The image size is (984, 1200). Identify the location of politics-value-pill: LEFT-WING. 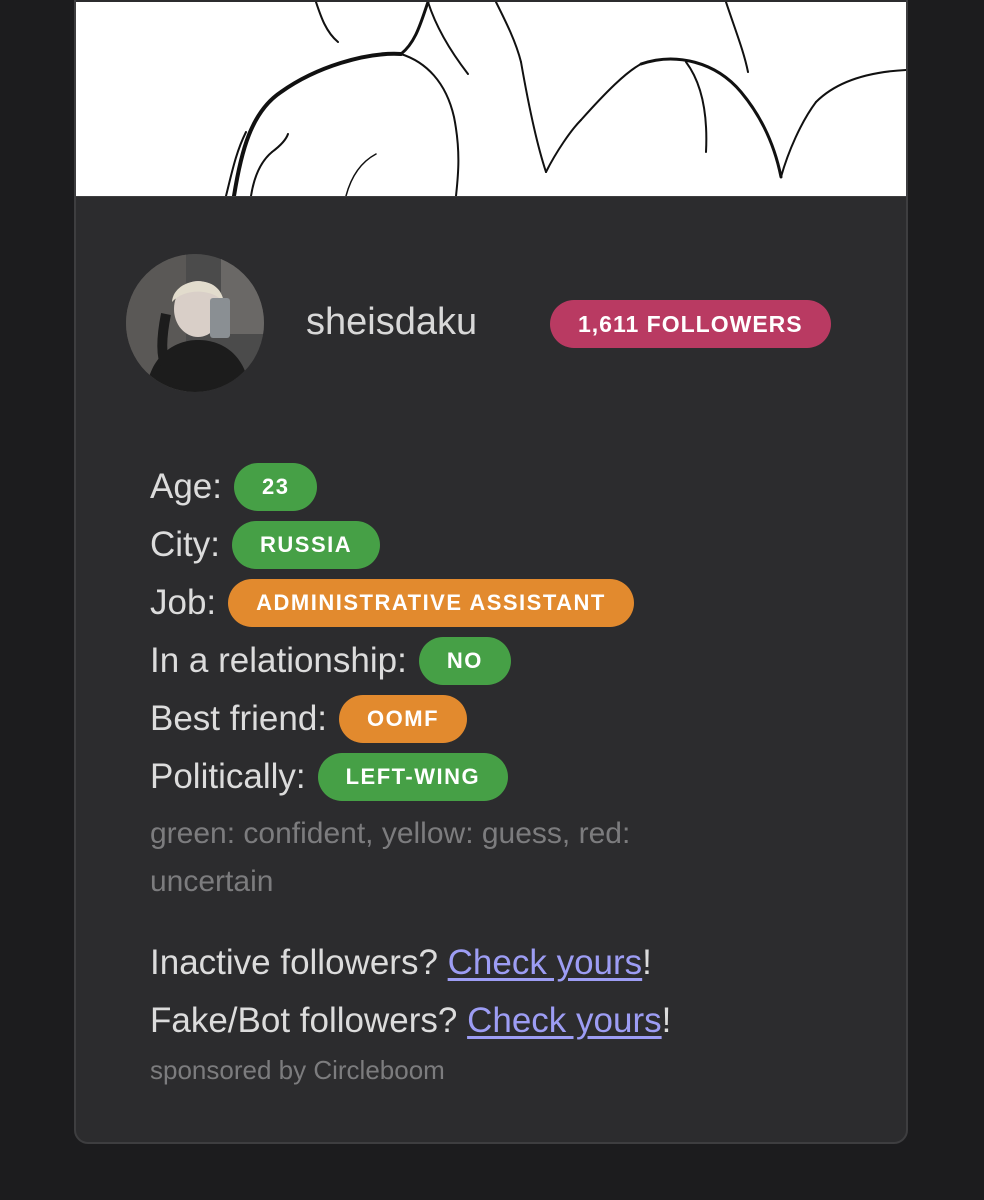
(413, 777).